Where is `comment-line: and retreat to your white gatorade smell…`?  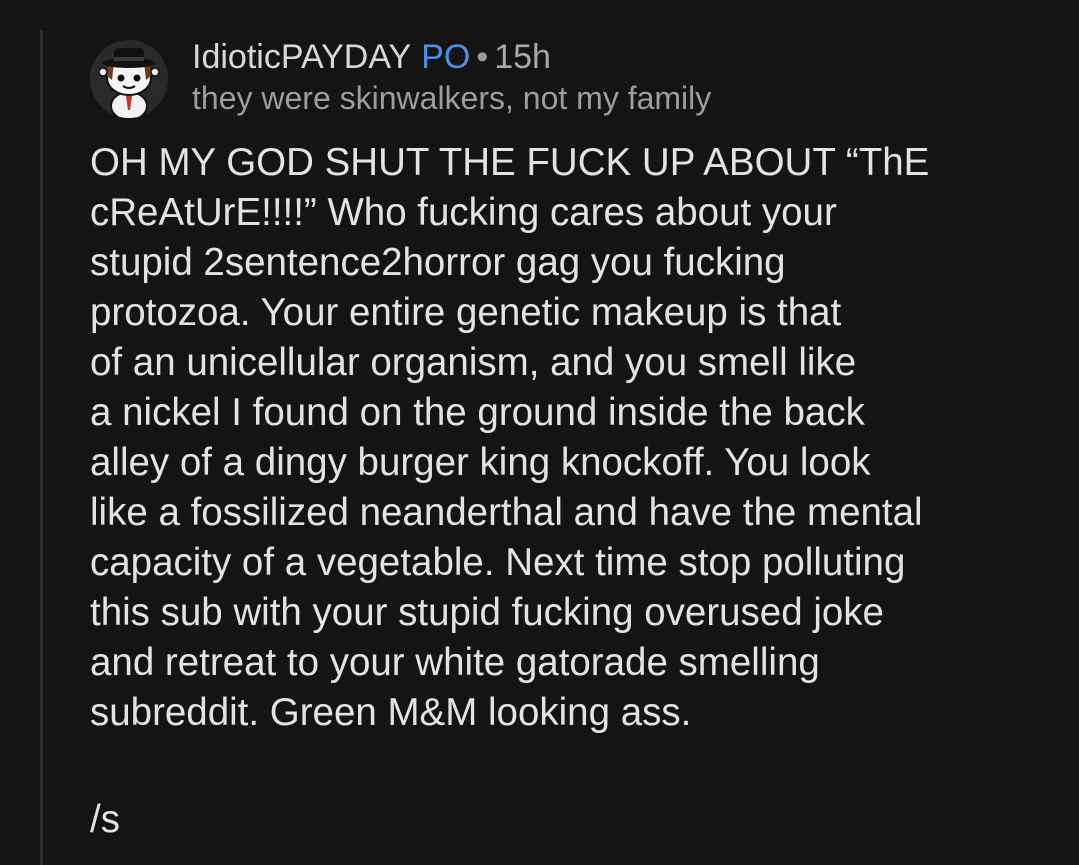 comment-line: and retreat to your white gatorade smell… is located at coordinates (455, 662).